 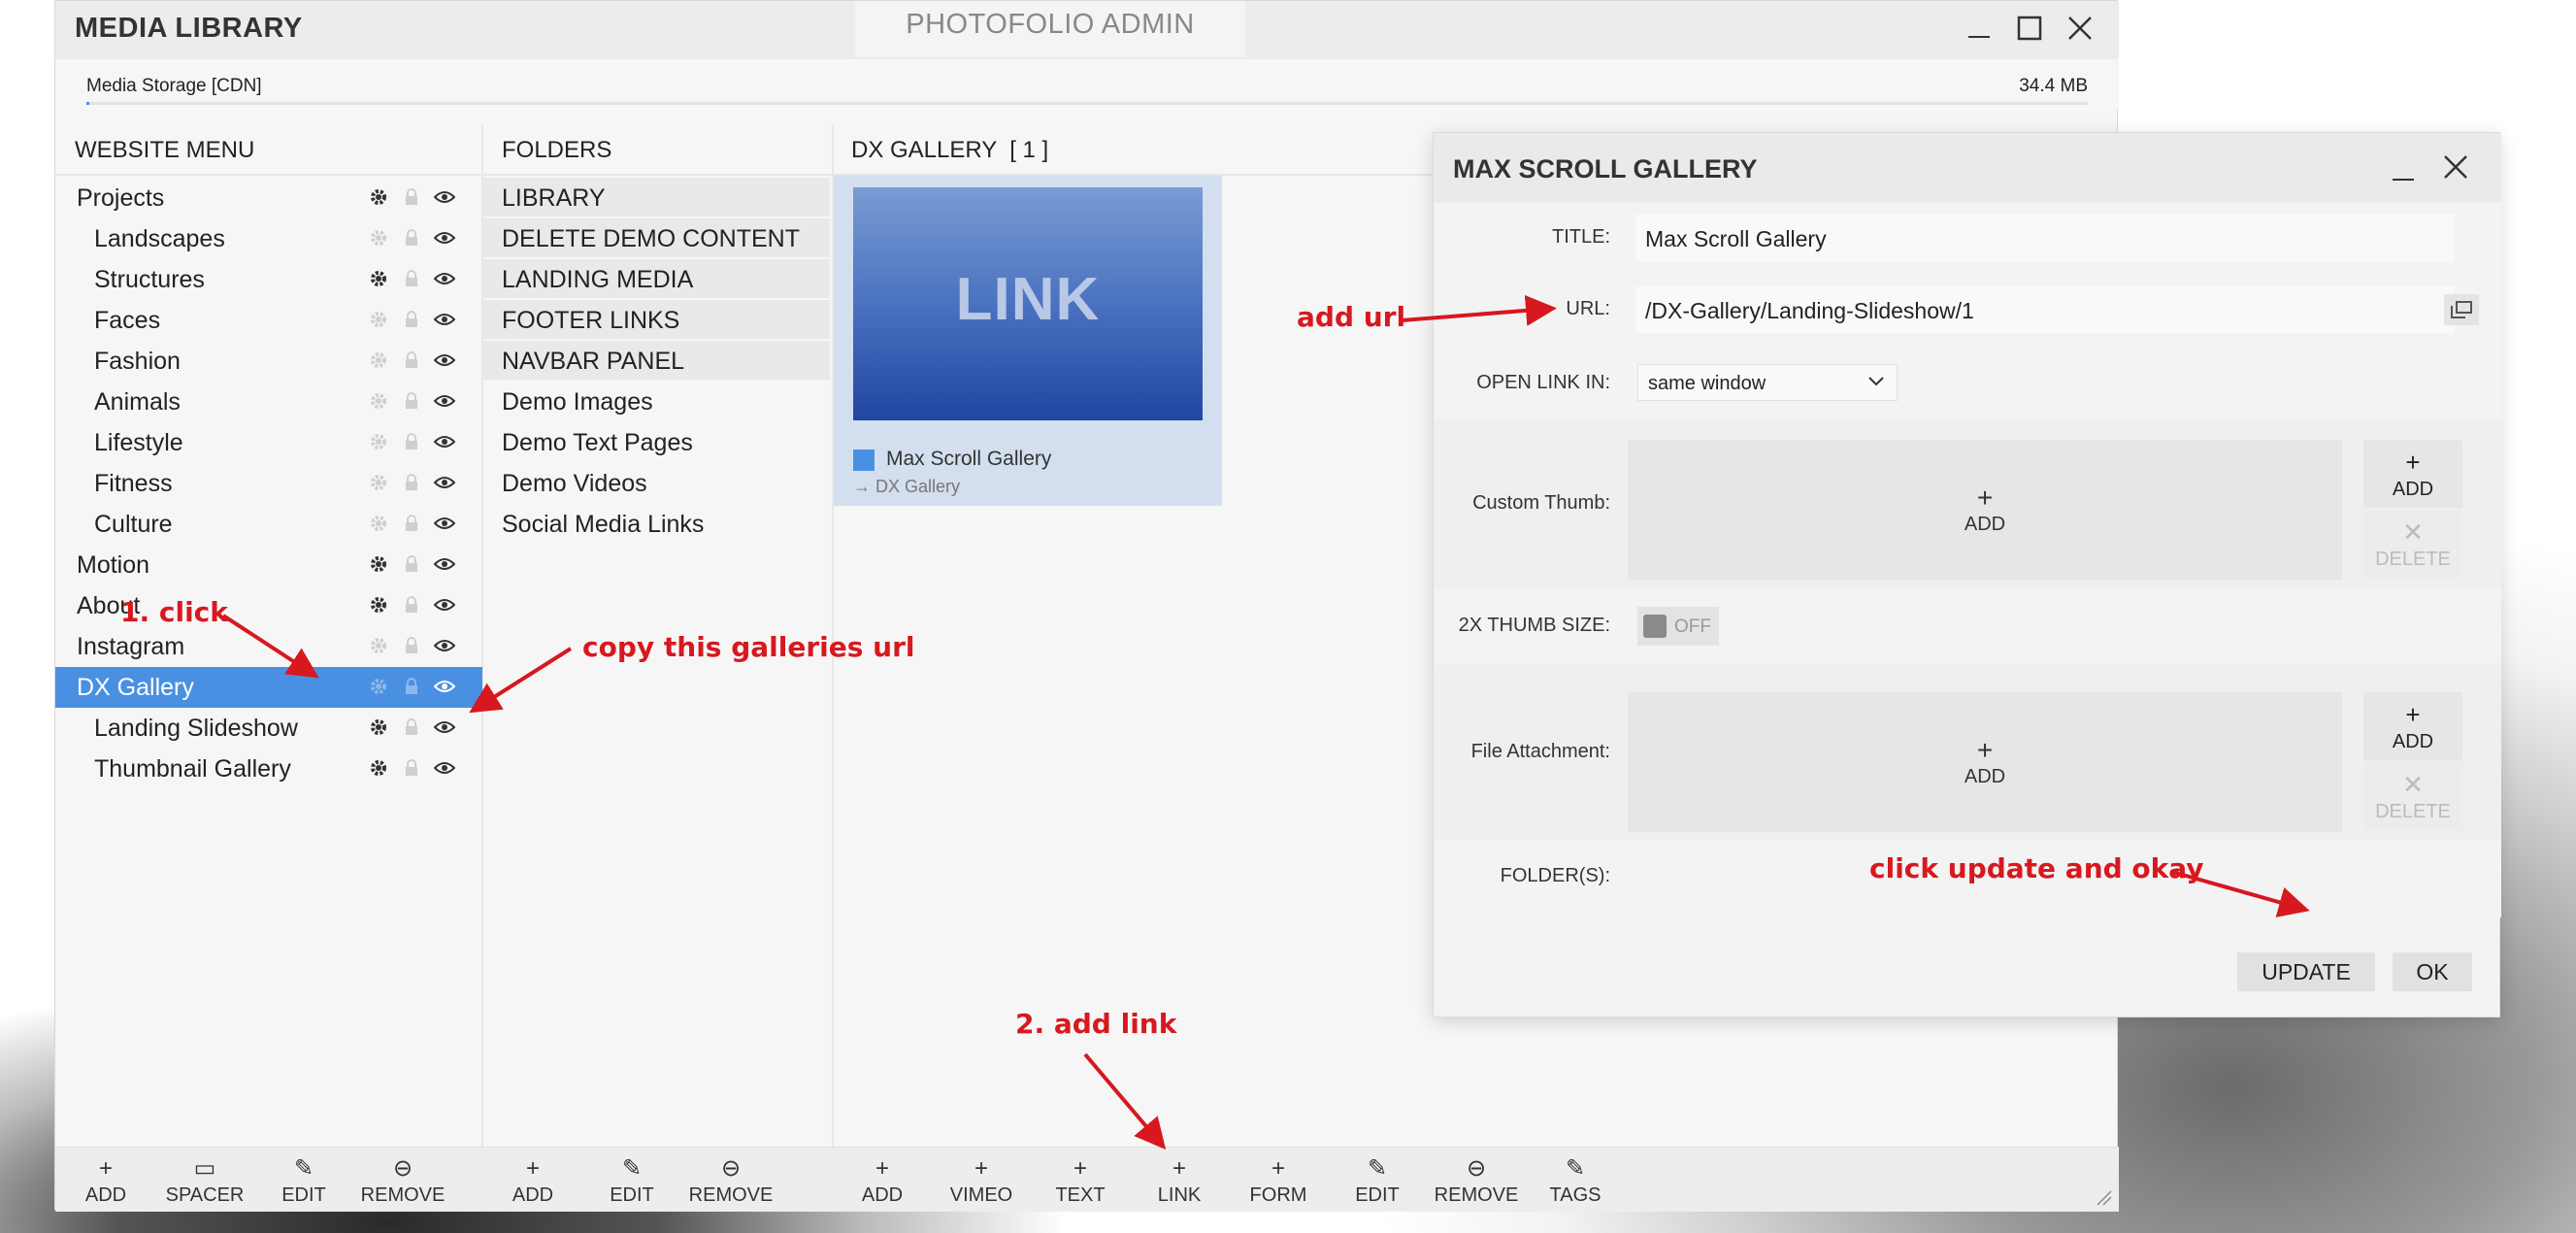 I want to click on gallery-edit-button: ✎ EDIT, so click(x=1377, y=1182).